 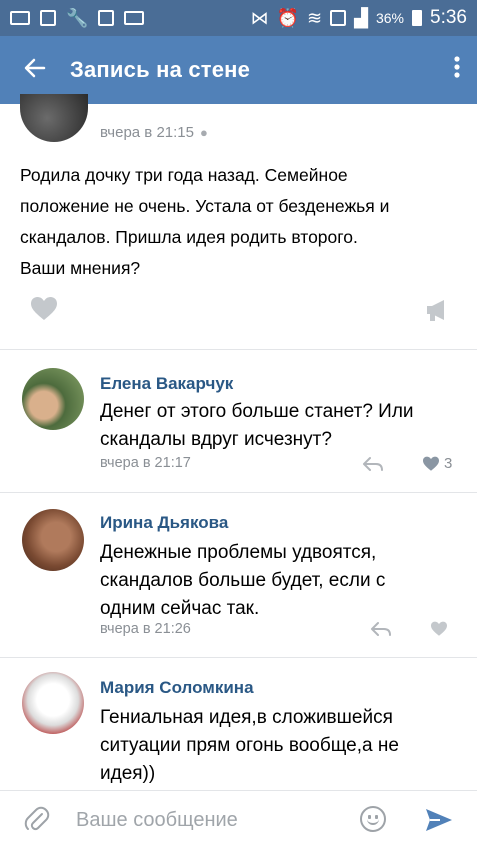 I want to click on page-title: Запись на стене, so click(x=160, y=69).